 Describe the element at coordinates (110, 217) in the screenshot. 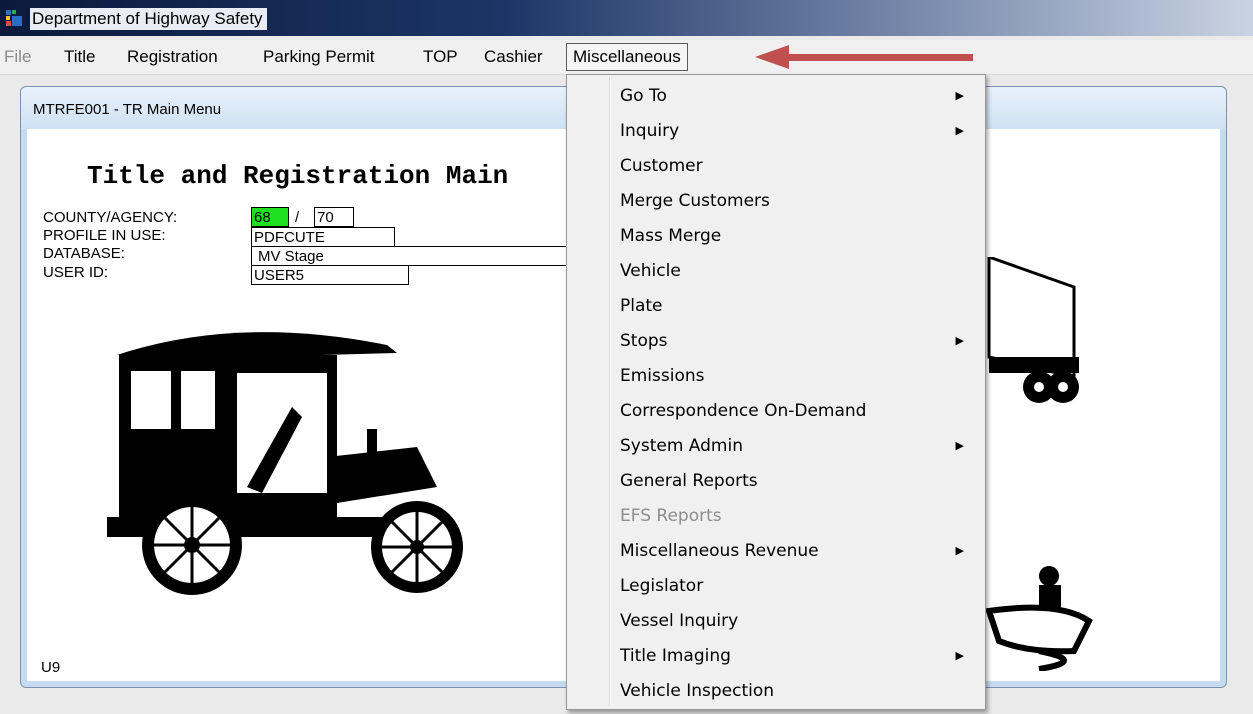

I see `county-agency-label: COUNTY/AGENCY:` at that location.